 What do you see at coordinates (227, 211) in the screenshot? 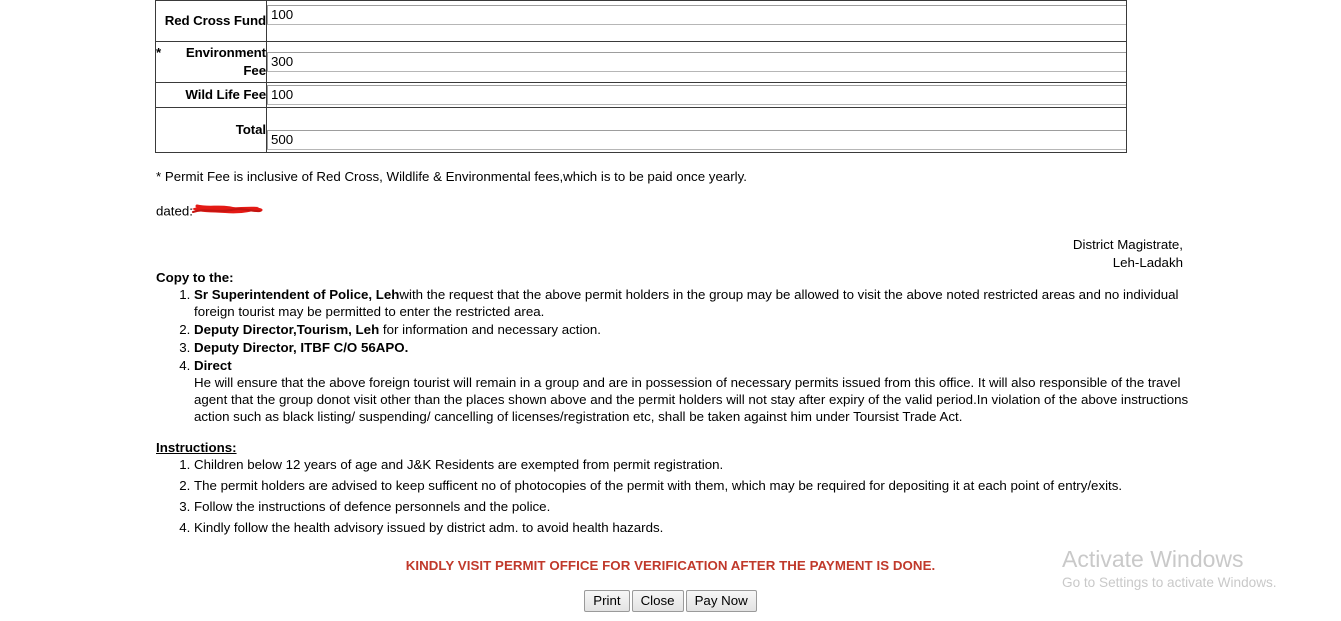
I see `redaction-mark` at bounding box center [227, 211].